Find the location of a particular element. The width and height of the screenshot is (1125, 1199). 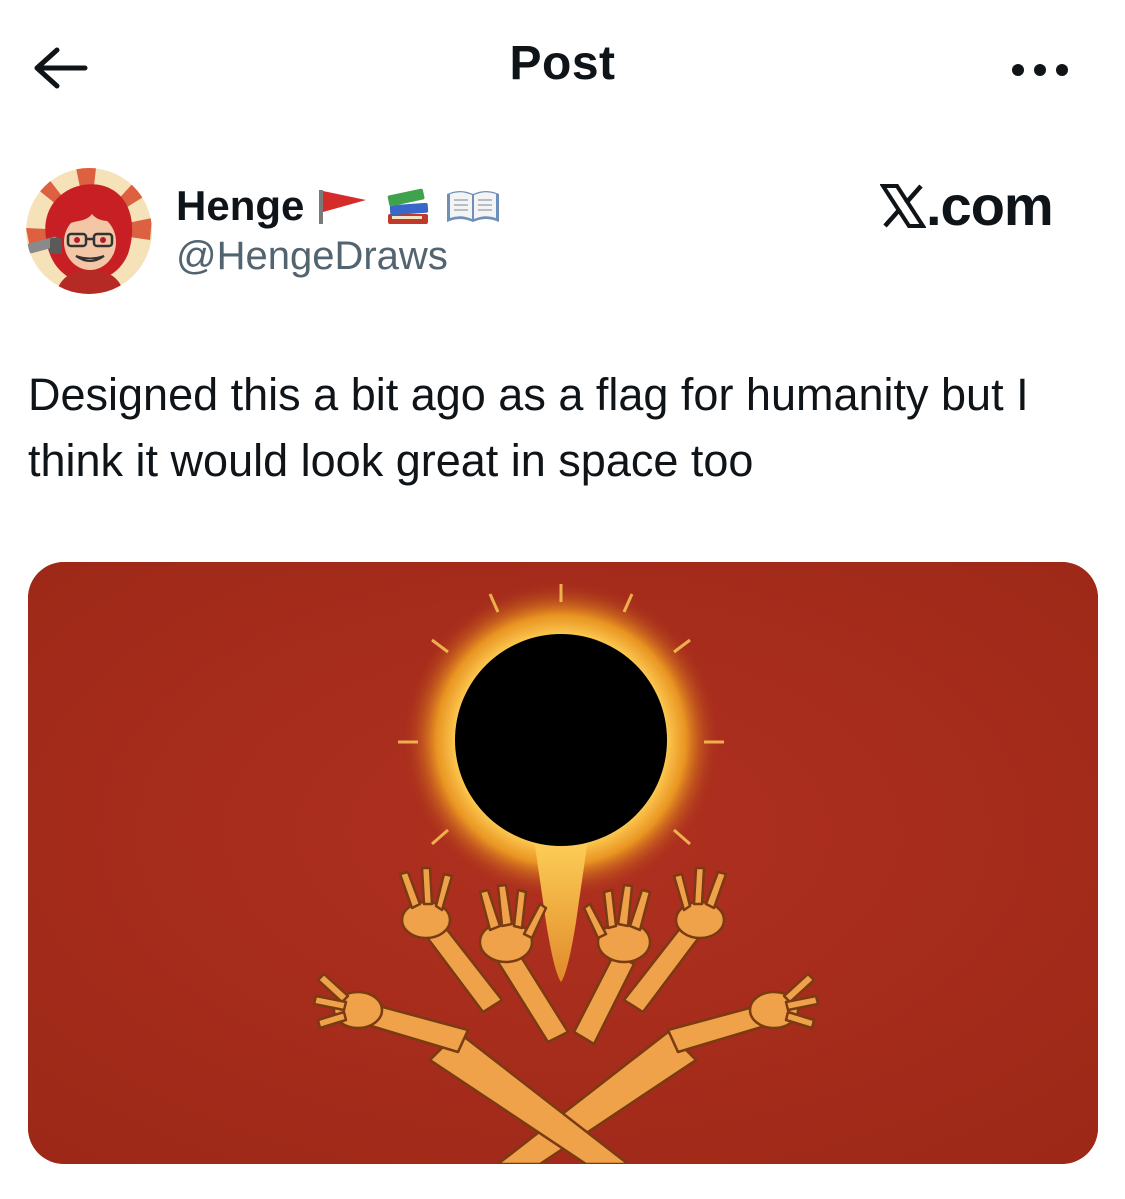

books-icon is located at coordinates (407, 206).